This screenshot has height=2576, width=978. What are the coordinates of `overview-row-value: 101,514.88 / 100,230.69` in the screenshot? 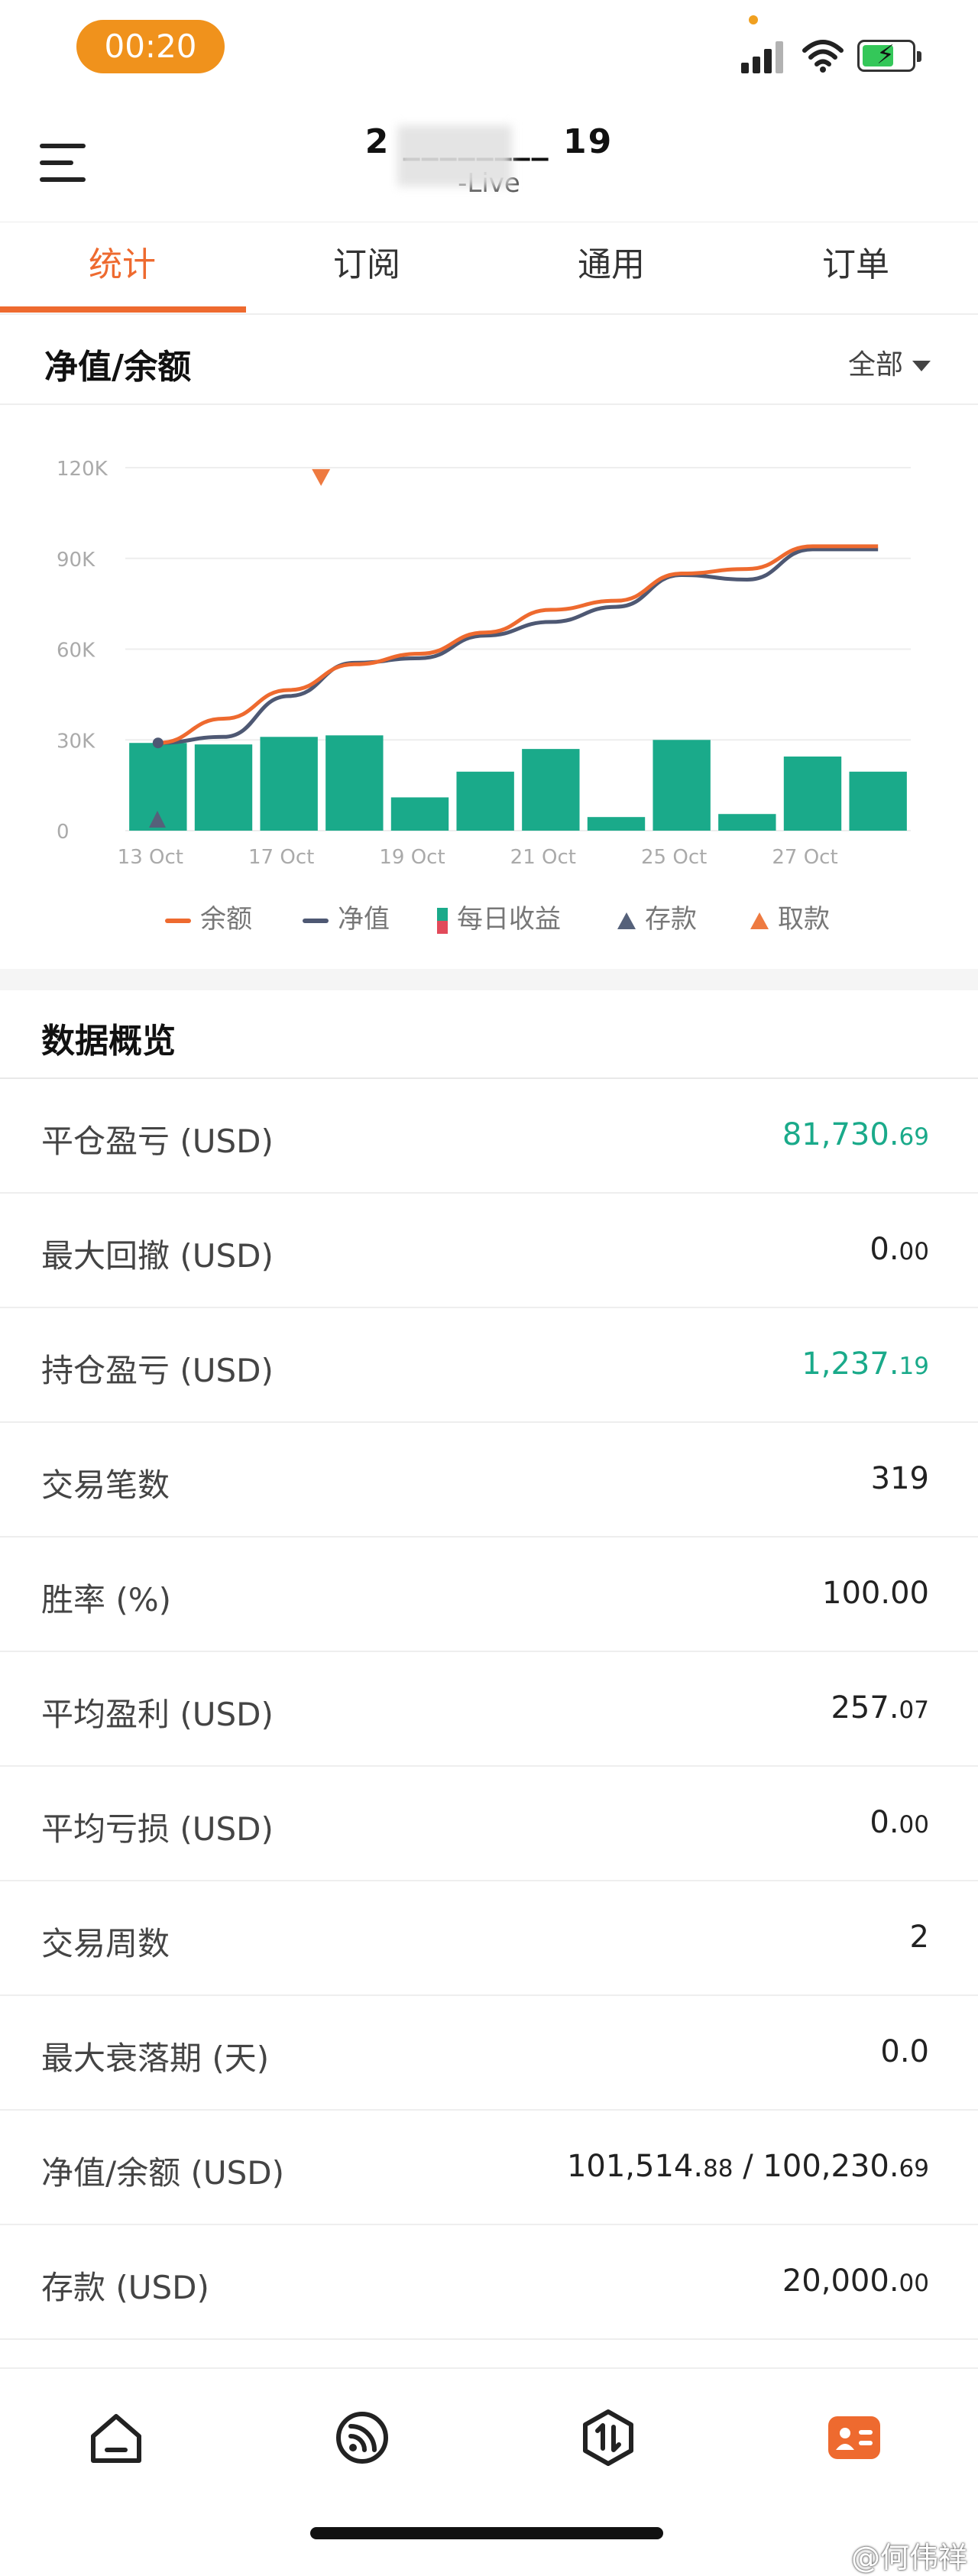 It's located at (747, 2166).